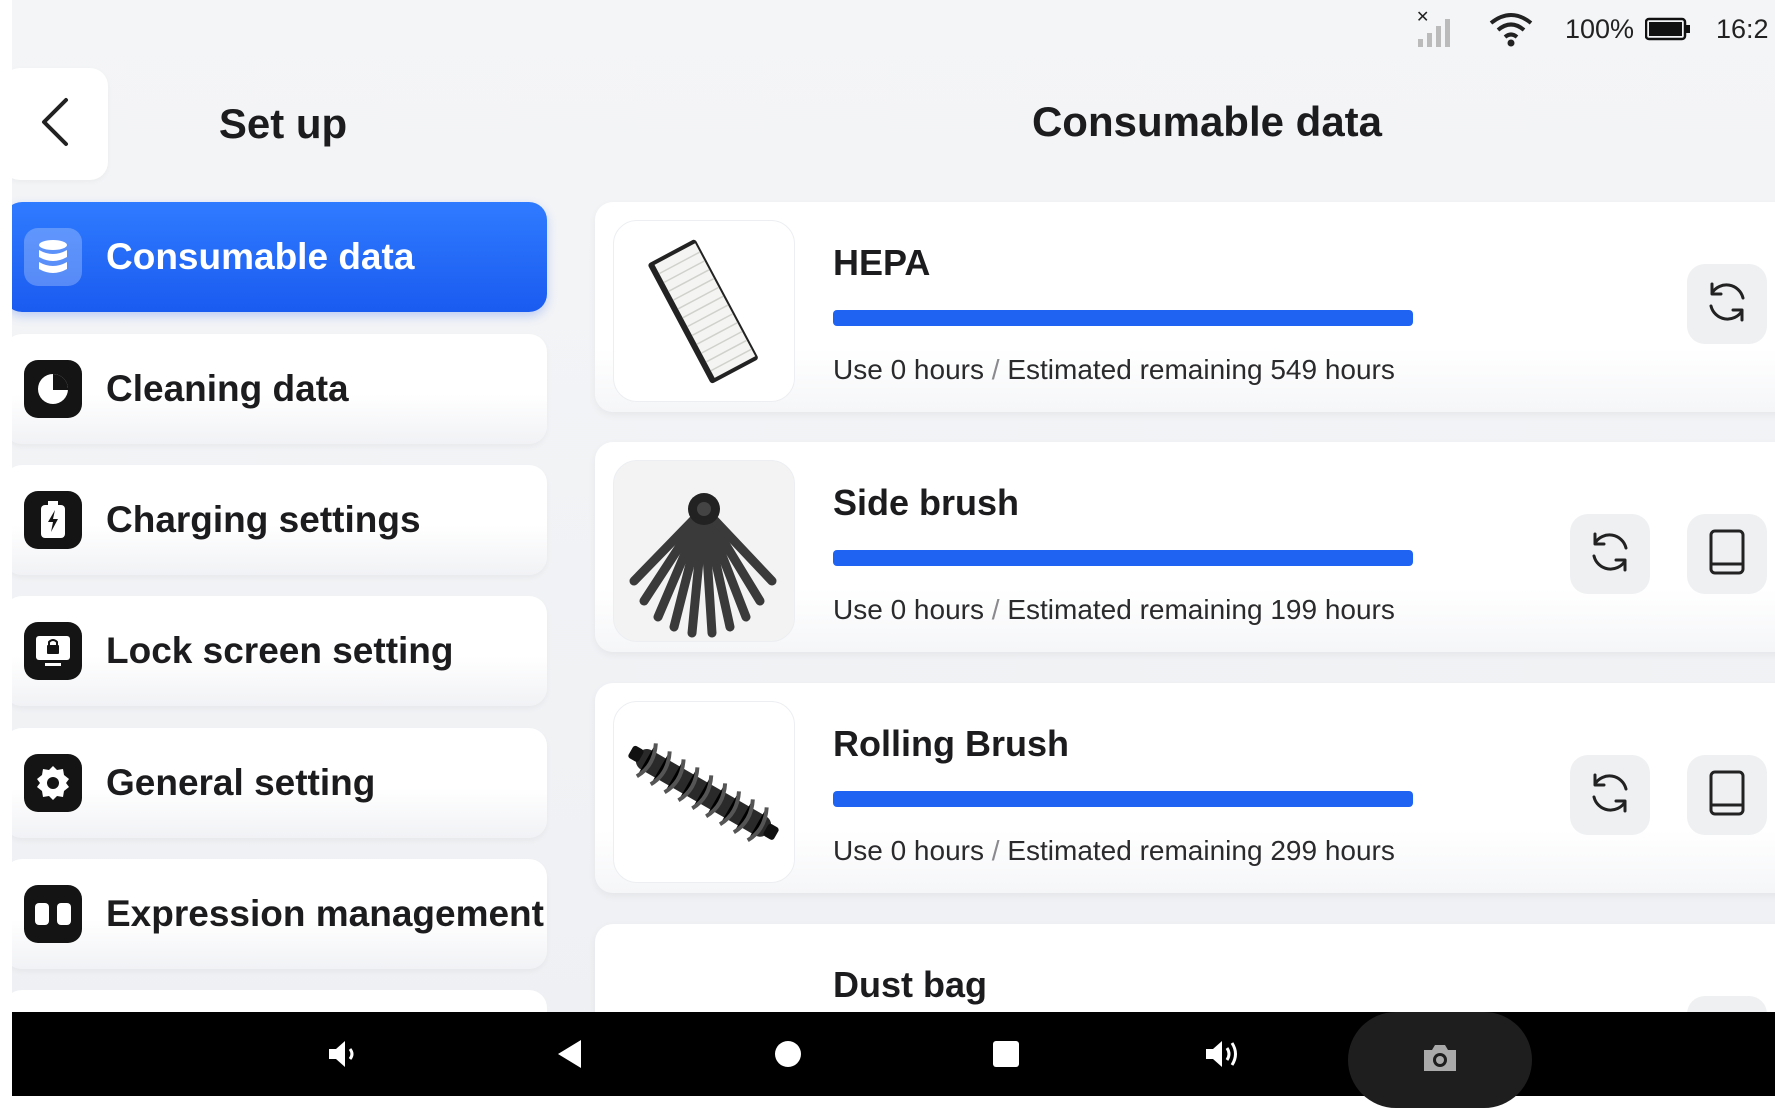 Image resolution: width=1775 pixels, height=1108 pixels. What do you see at coordinates (344, 1054) in the screenshot?
I see `volume-down-icon` at bounding box center [344, 1054].